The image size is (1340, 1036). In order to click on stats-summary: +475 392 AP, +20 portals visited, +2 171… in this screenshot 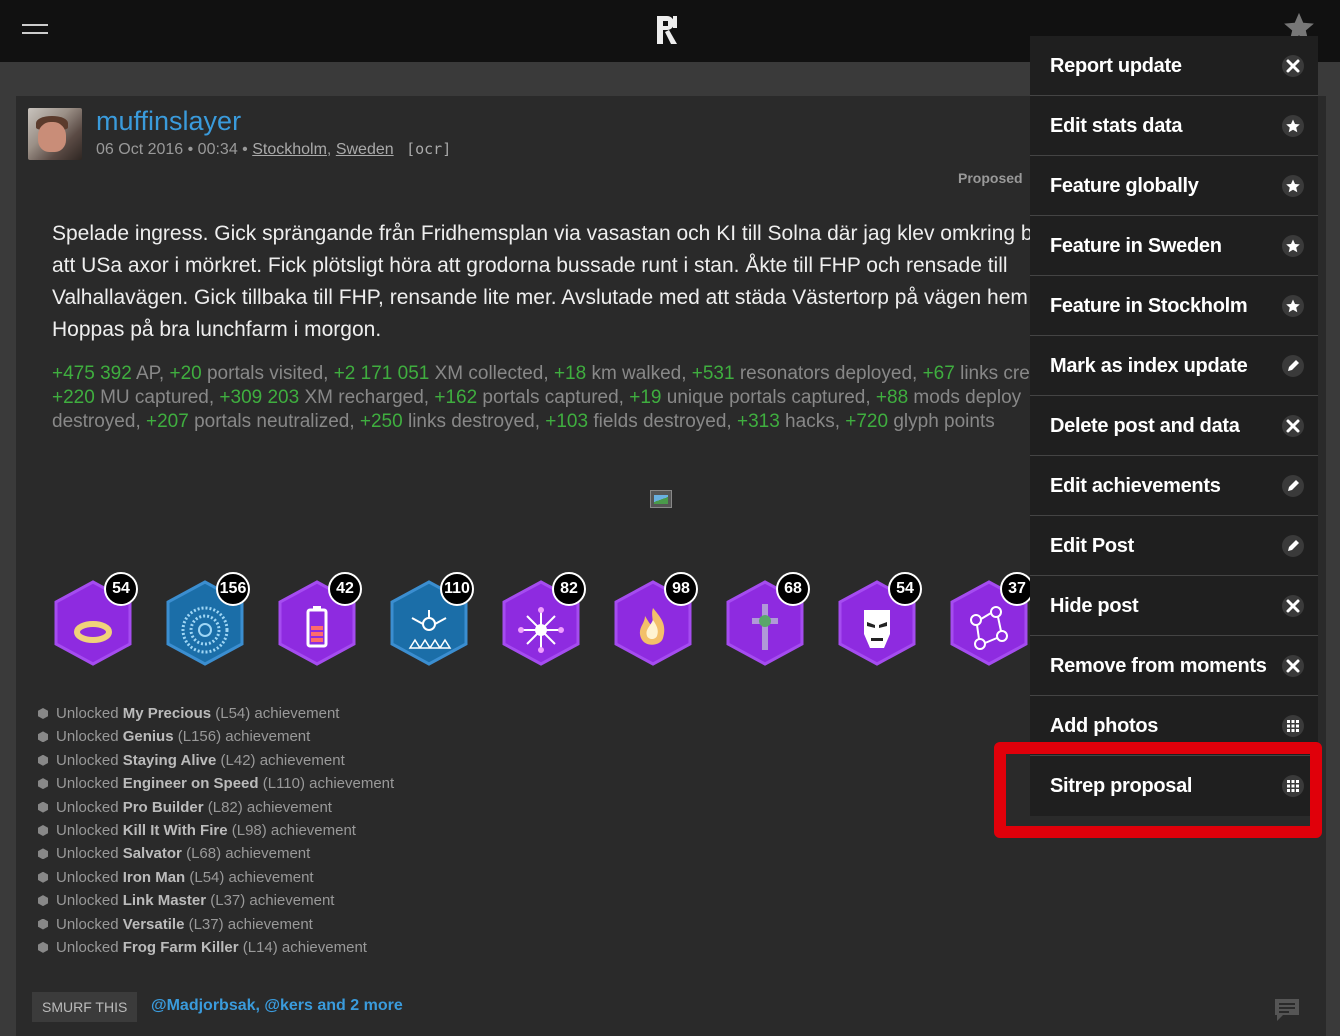, I will do `click(547, 398)`.